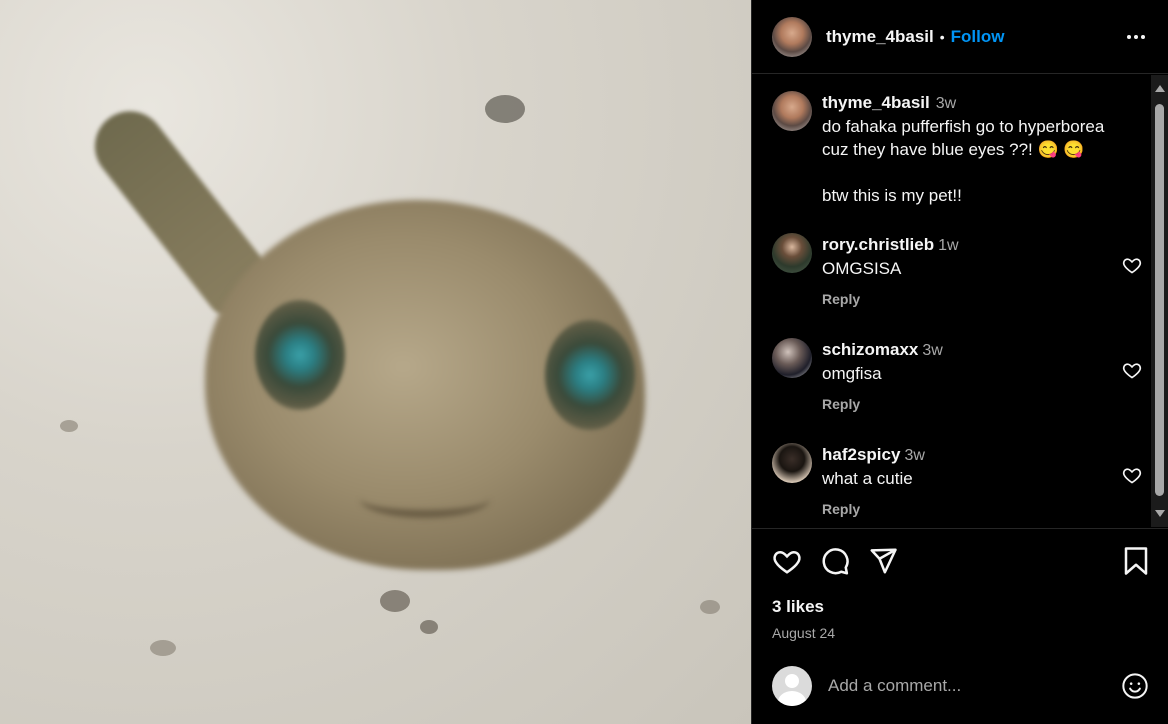  What do you see at coordinates (792, 686) in the screenshot?
I see `current-user-avatar` at bounding box center [792, 686].